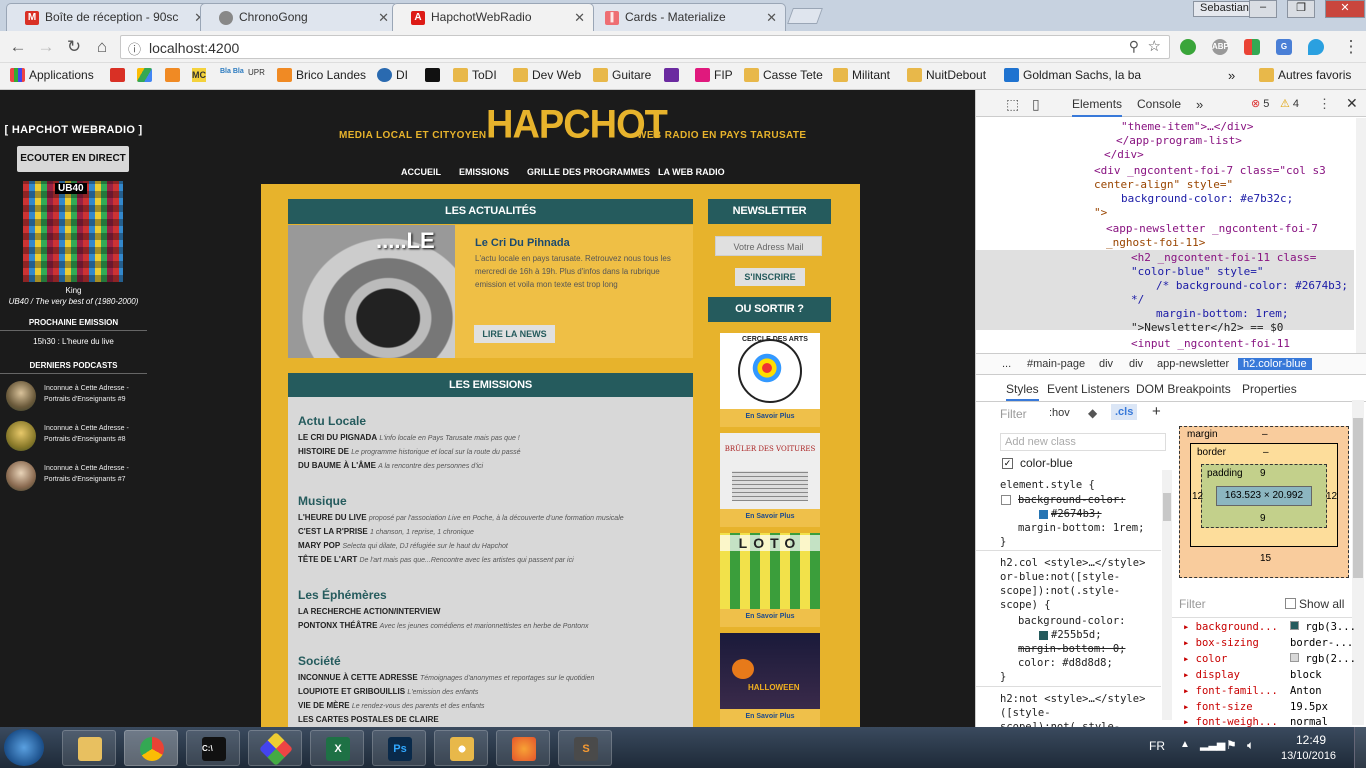 The width and height of the screenshot is (1366, 768). I want to click on dom-line: <h2 _ngcontent-foi-11 class=, so click(1223, 257).